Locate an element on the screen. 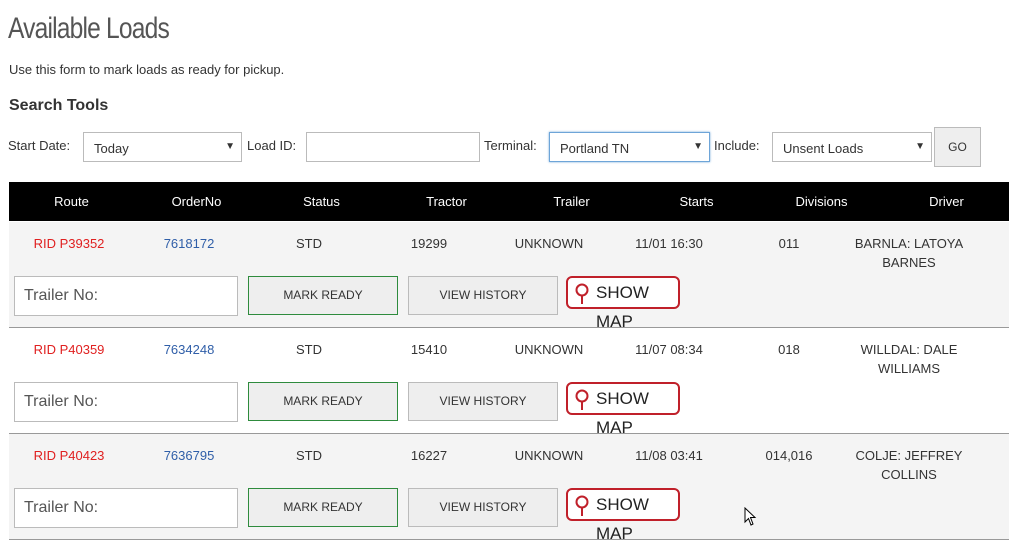  include-label: Include: is located at coordinates (737, 145).